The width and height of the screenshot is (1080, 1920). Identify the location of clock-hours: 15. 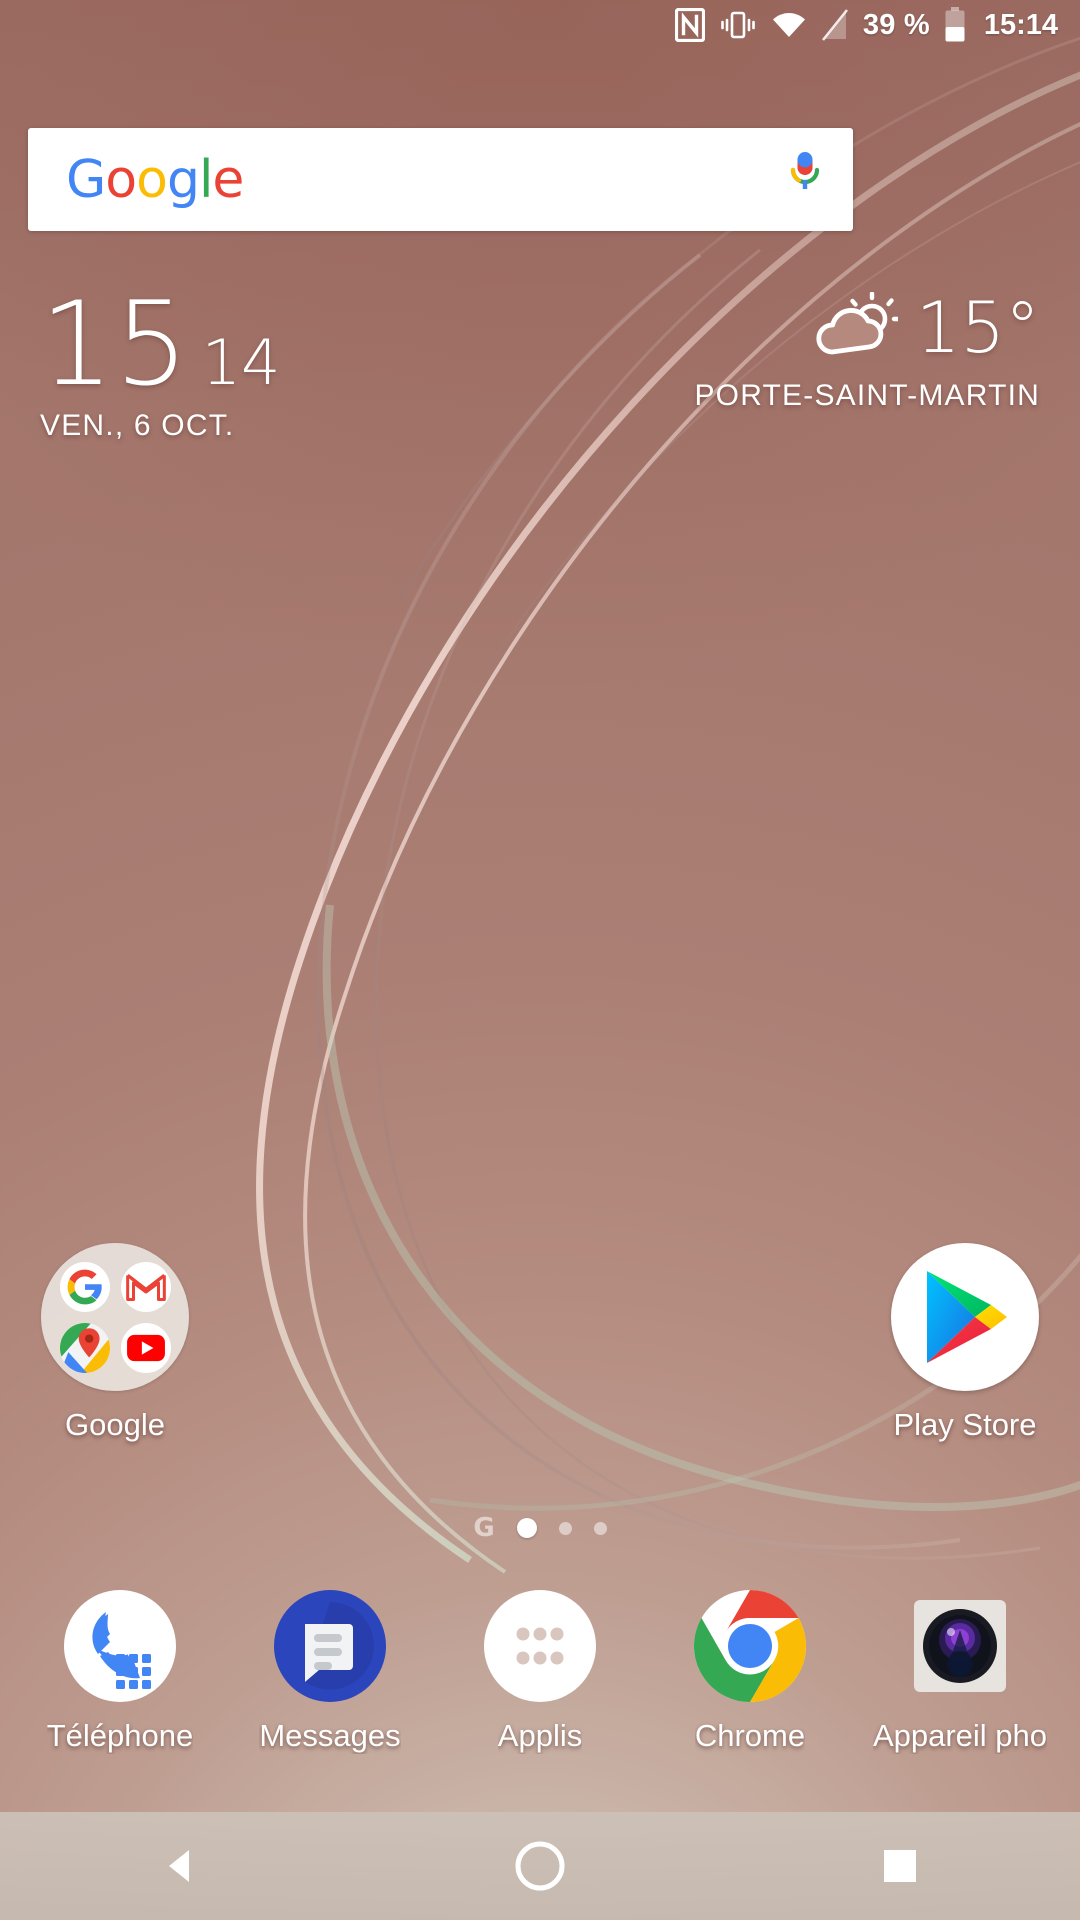
(115, 344).